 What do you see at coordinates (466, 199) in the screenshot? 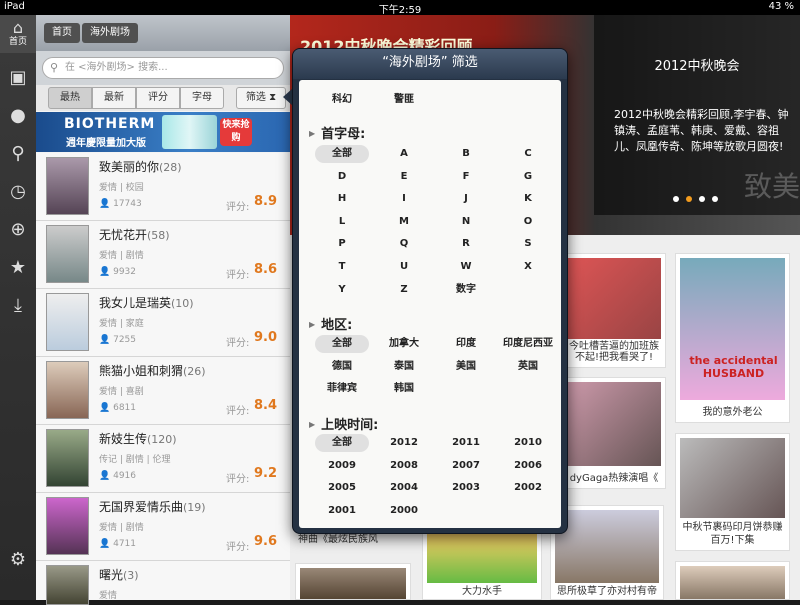
I see `letter-option: J` at bounding box center [466, 199].